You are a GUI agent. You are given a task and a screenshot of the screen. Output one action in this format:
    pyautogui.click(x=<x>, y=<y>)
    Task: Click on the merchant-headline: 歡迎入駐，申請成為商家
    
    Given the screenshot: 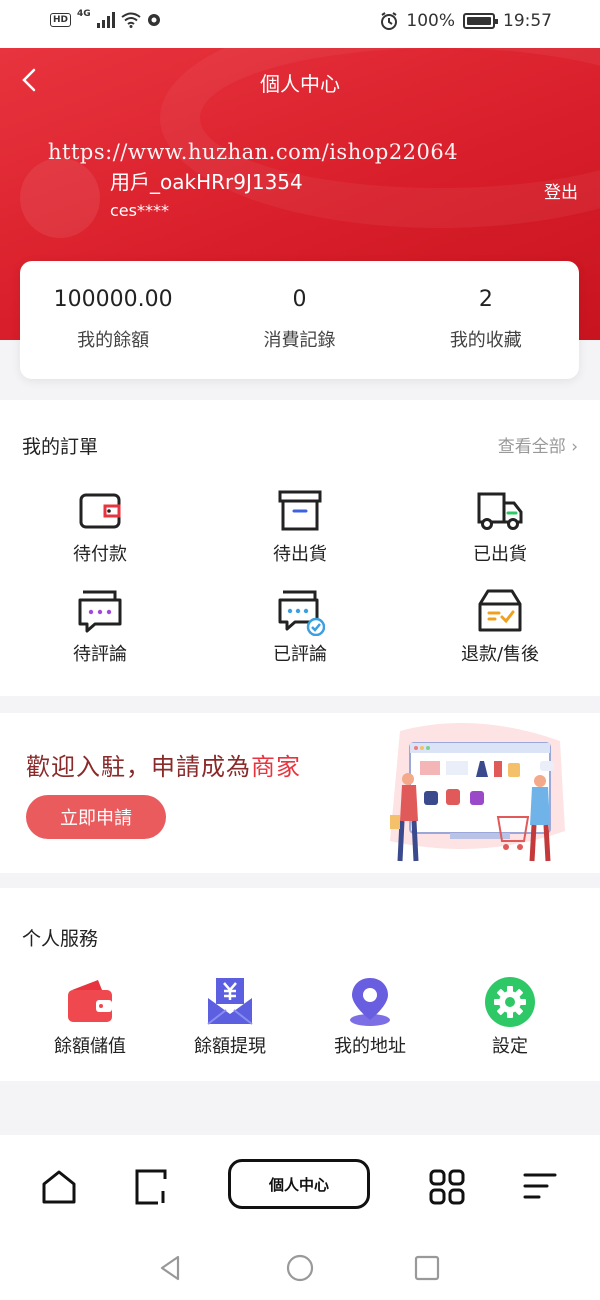 What is the action you would take?
    pyautogui.click(x=163, y=764)
    